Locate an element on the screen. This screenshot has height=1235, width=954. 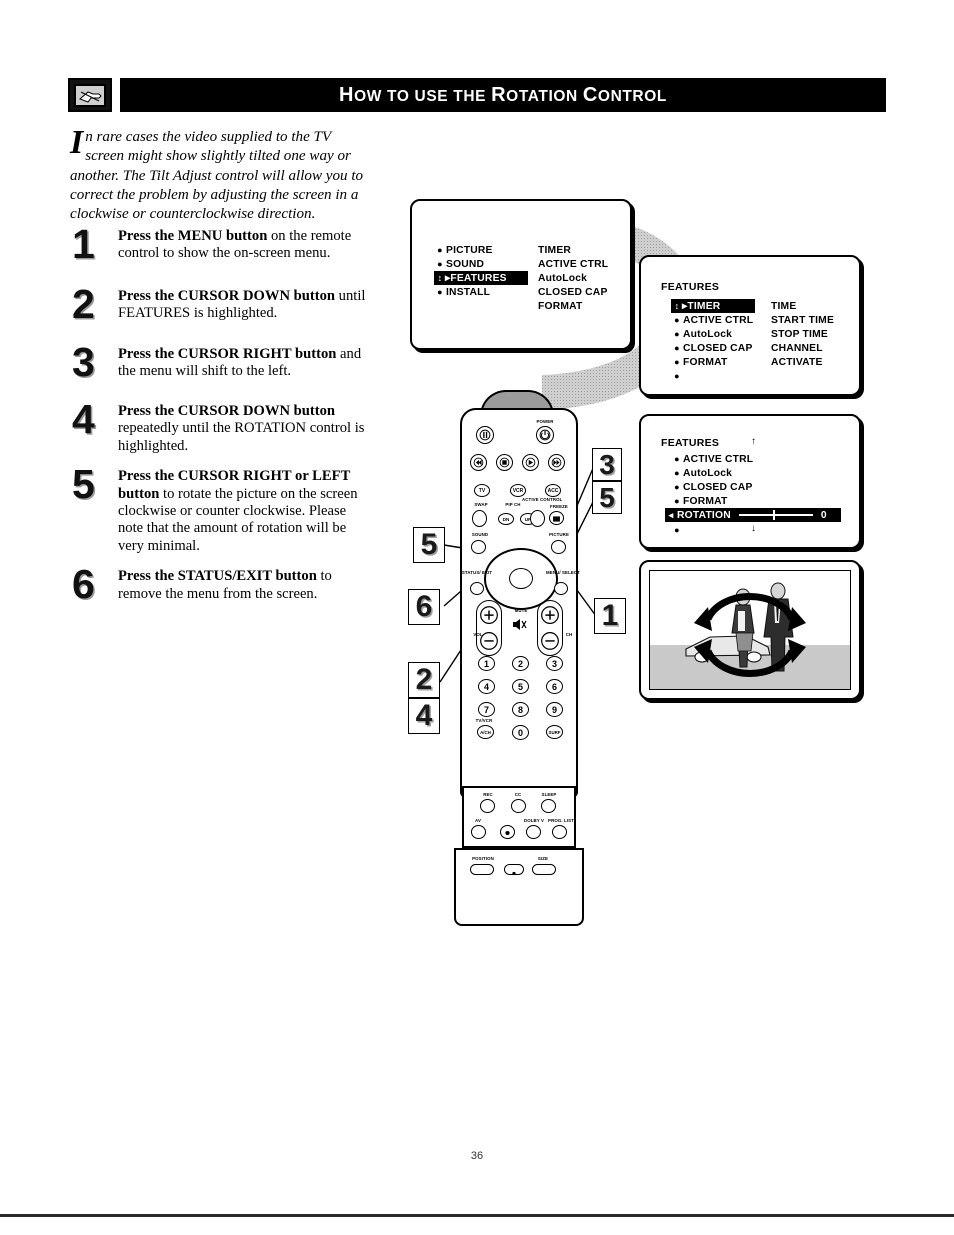
slider-knob is located at coordinates (773, 515).